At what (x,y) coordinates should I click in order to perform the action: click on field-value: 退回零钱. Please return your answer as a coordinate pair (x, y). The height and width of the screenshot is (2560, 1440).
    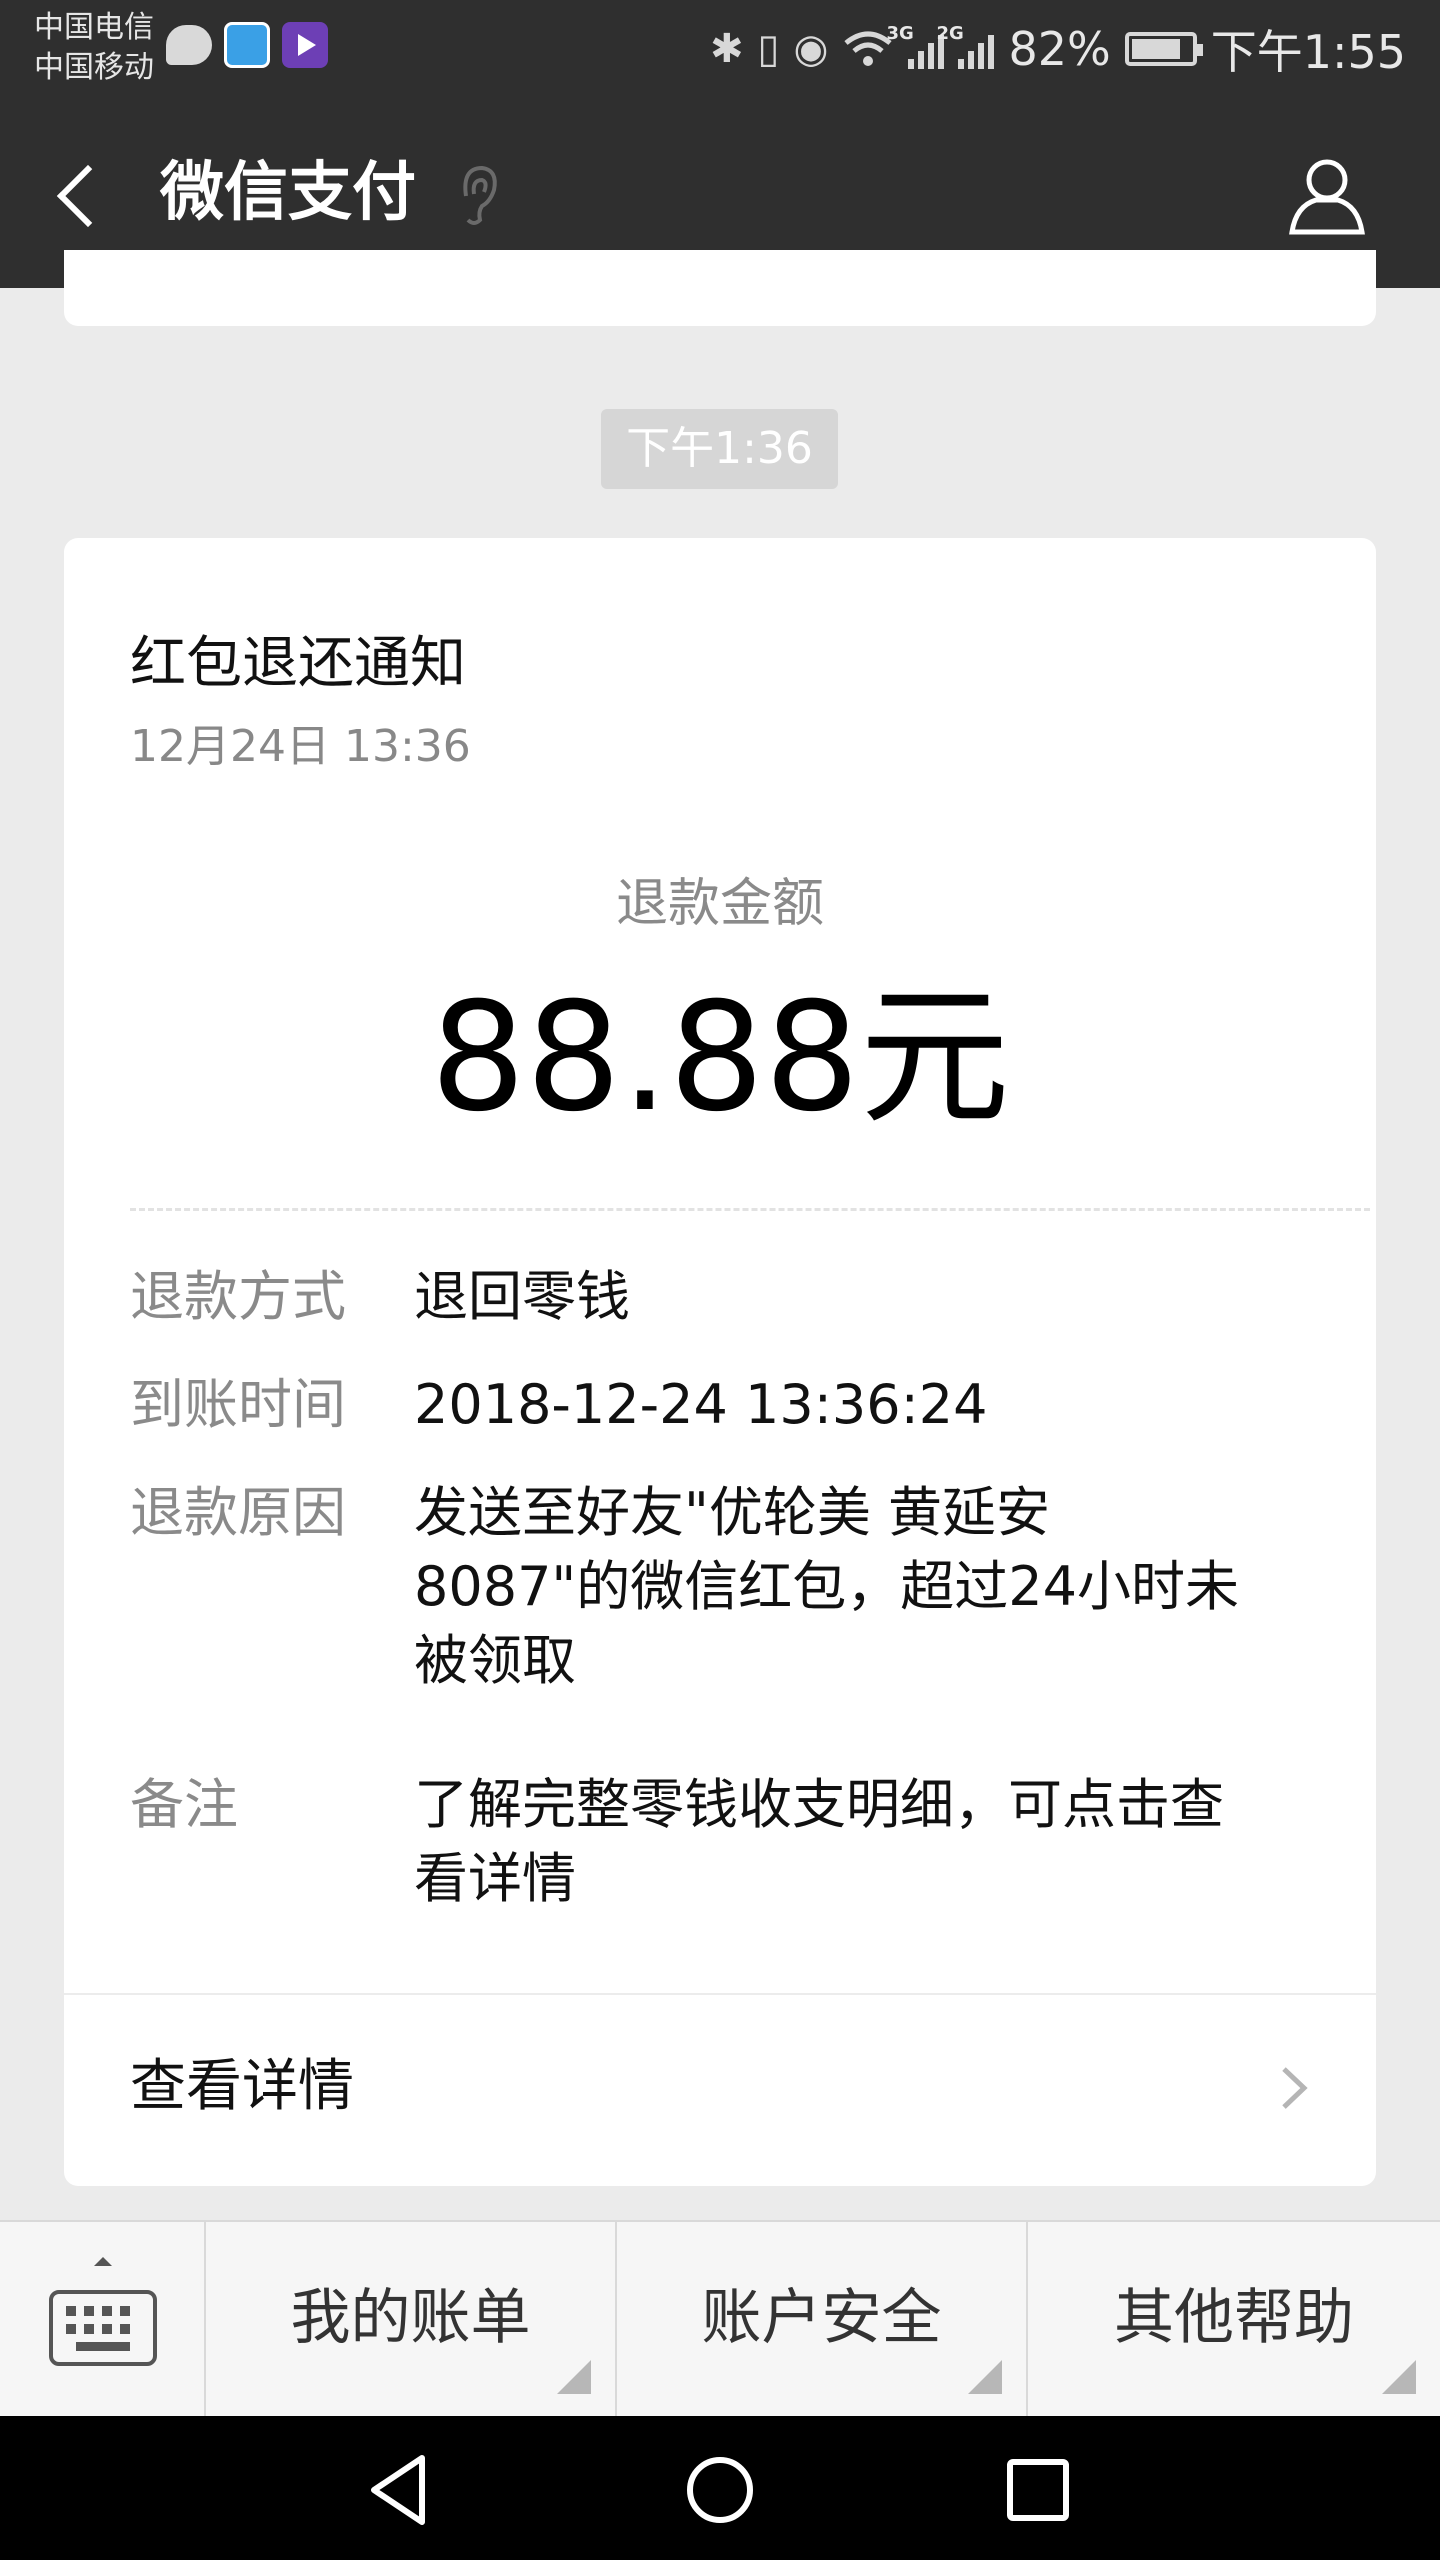
    Looking at the image, I should click on (864, 1297).